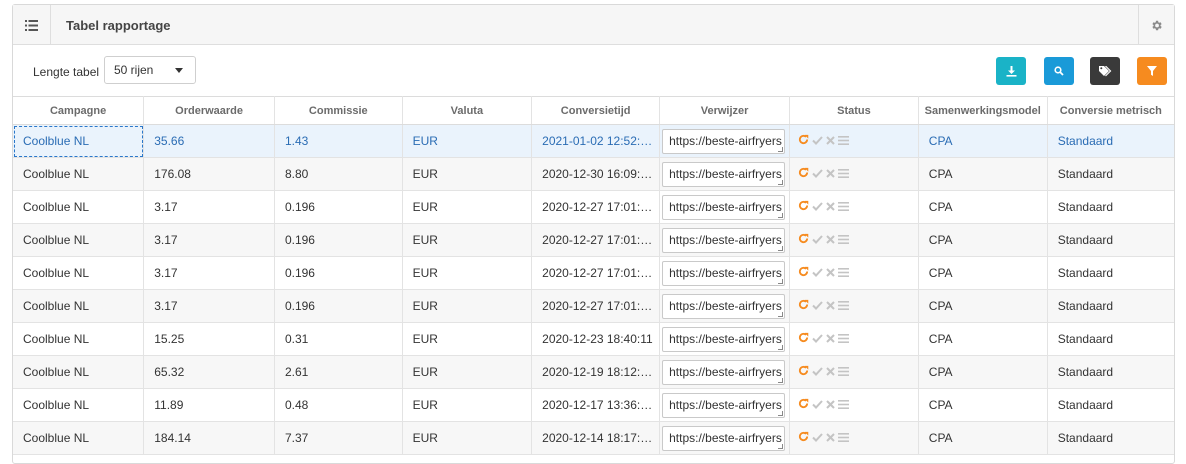 Image resolution: width=1186 pixels, height=464 pixels. What do you see at coordinates (1105, 71) in the screenshot?
I see `tags-button` at bounding box center [1105, 71].